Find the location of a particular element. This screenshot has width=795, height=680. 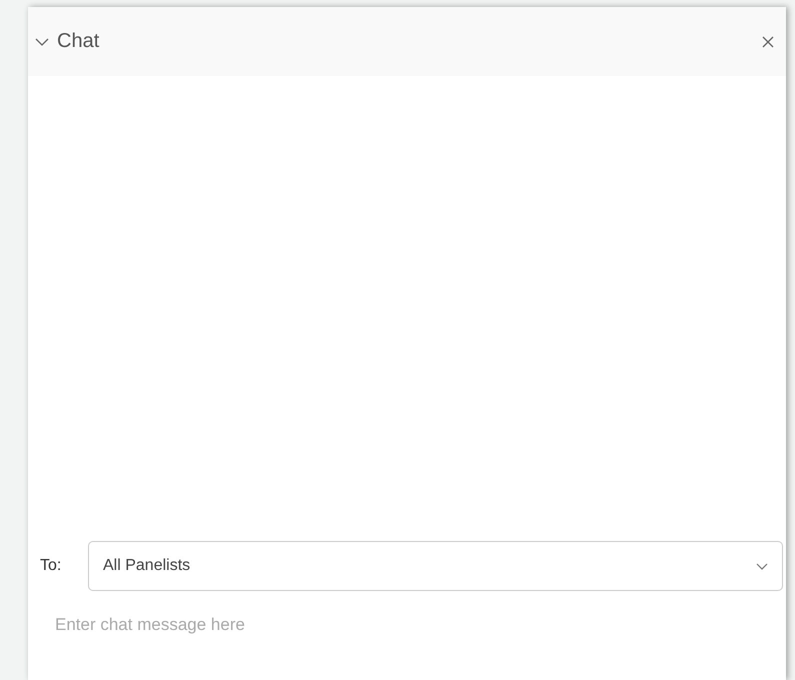

recipient-label: To: is located at coordinates (51, 566).